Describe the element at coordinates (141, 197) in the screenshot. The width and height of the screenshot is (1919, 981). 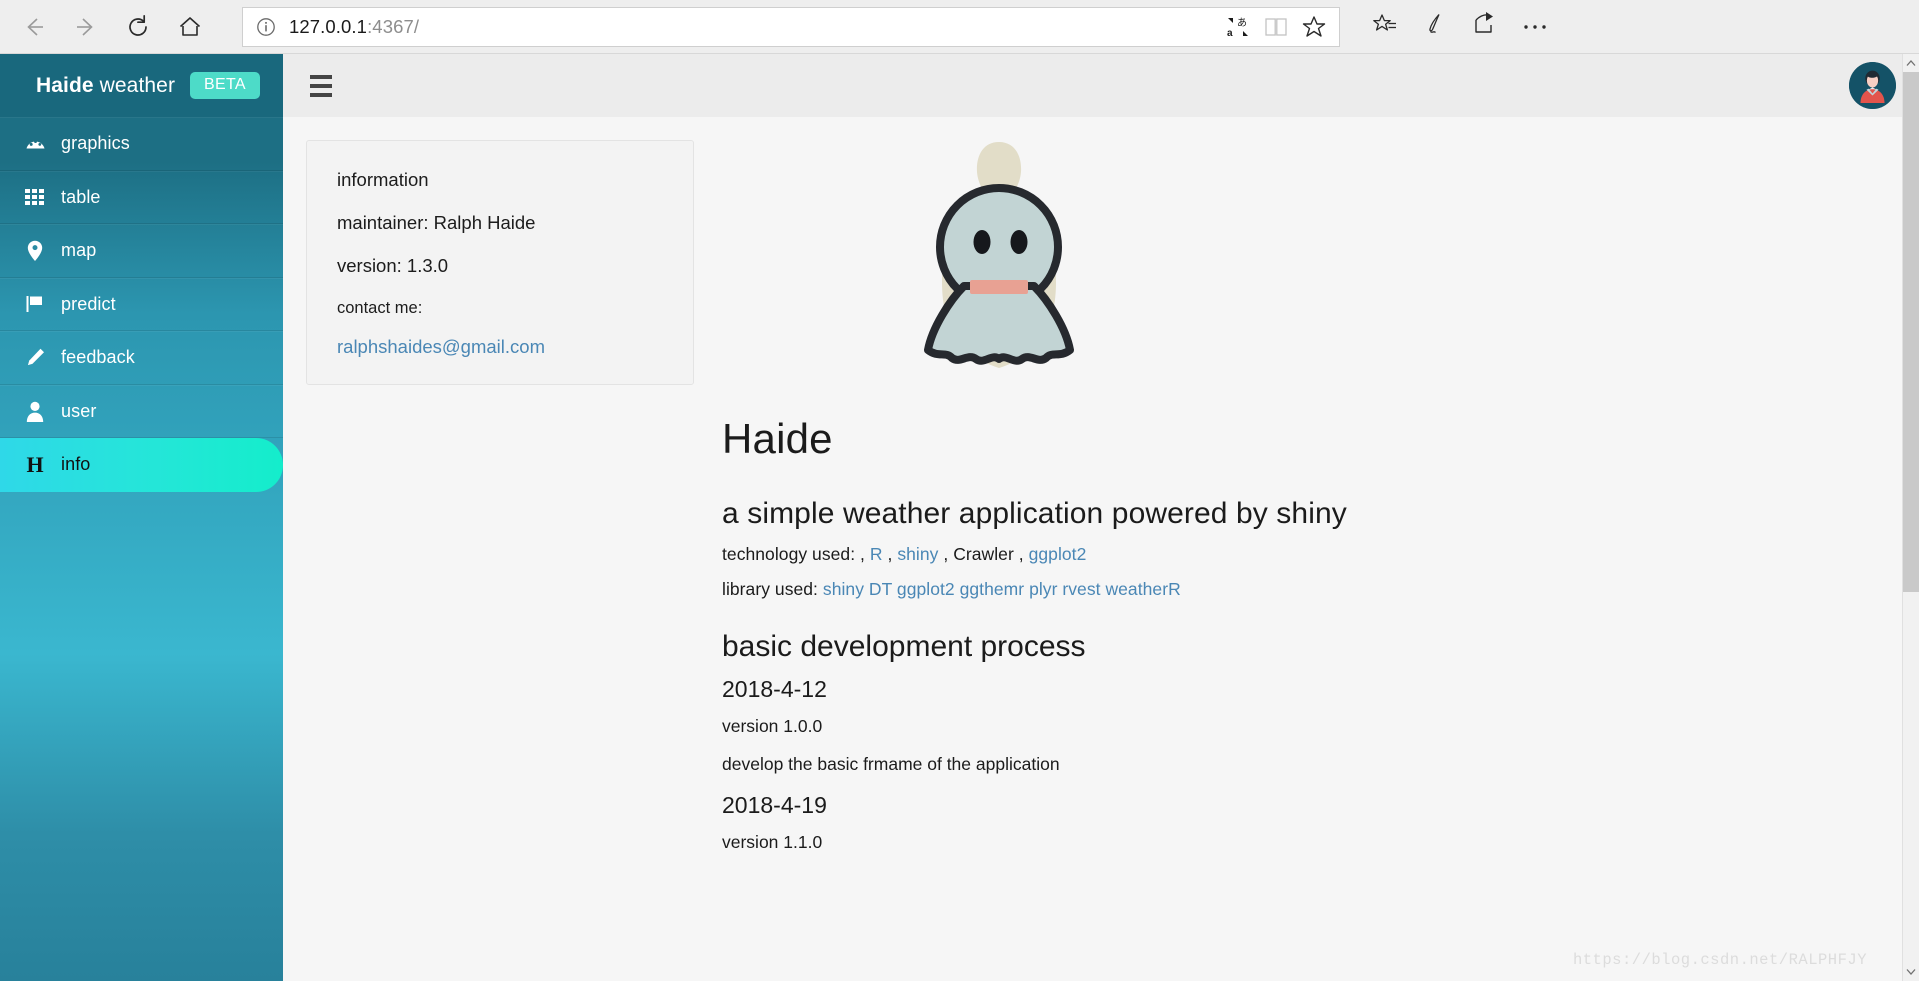
I see `sidebar-item-table: table` at that location.